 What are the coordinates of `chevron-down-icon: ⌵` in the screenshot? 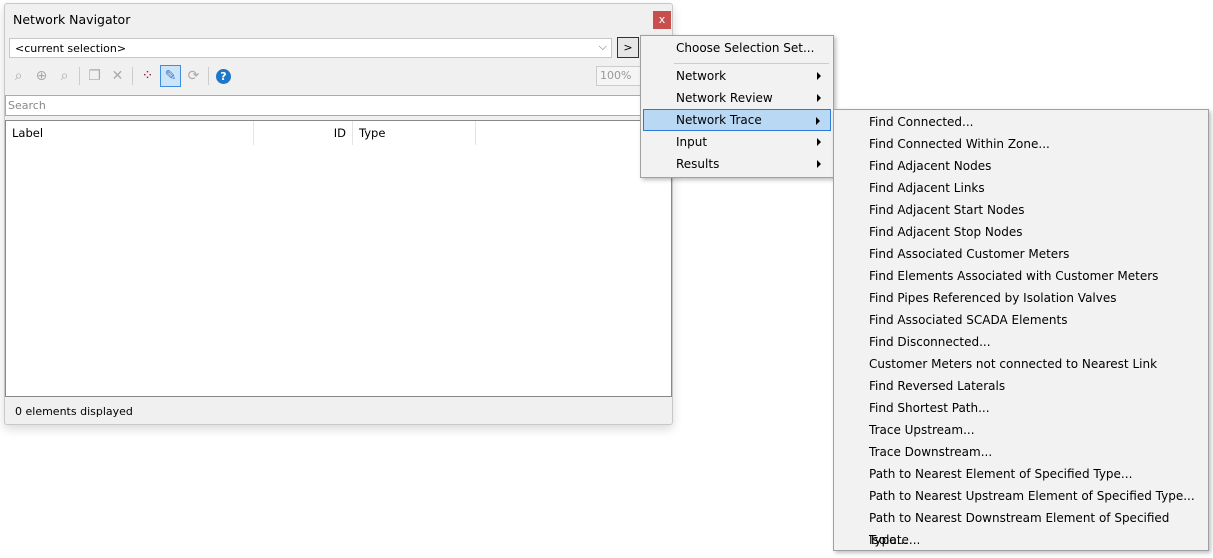 It's located at (602, 46).